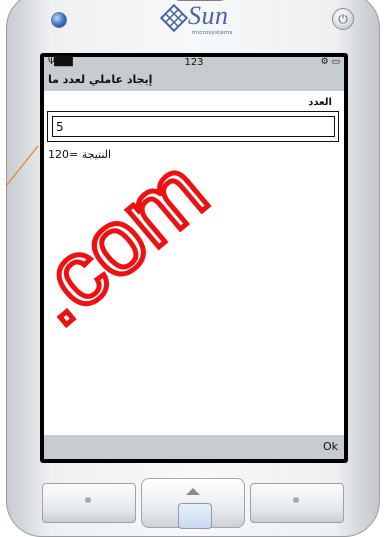  What do you see at coordinates (59, 20) in the screenshot?
I see `led-indicator-icon` at bounding box center [59, 20].